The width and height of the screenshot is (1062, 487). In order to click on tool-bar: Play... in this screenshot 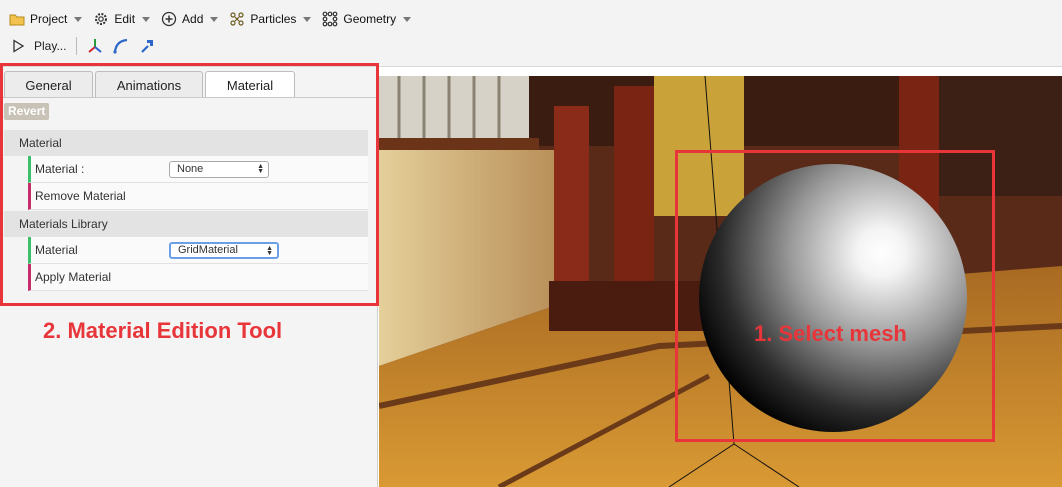, I will do `click(85, 46)`.